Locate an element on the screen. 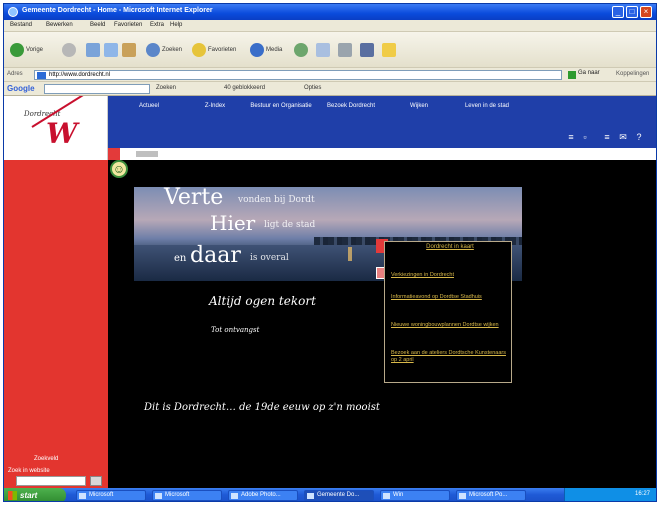 The image size is (660, 505). slogan-heading: Altijd ogen tekort is located at coordinates (262, 301).